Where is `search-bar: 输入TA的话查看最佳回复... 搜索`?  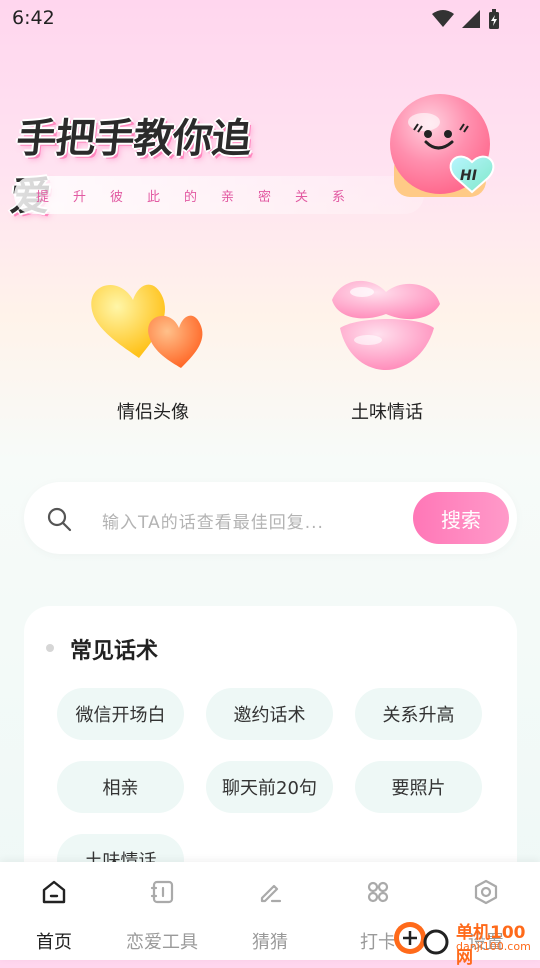
search-bar: 输入TA的话查看最佳回复... 搜索 is located at coordinates (270, 518).